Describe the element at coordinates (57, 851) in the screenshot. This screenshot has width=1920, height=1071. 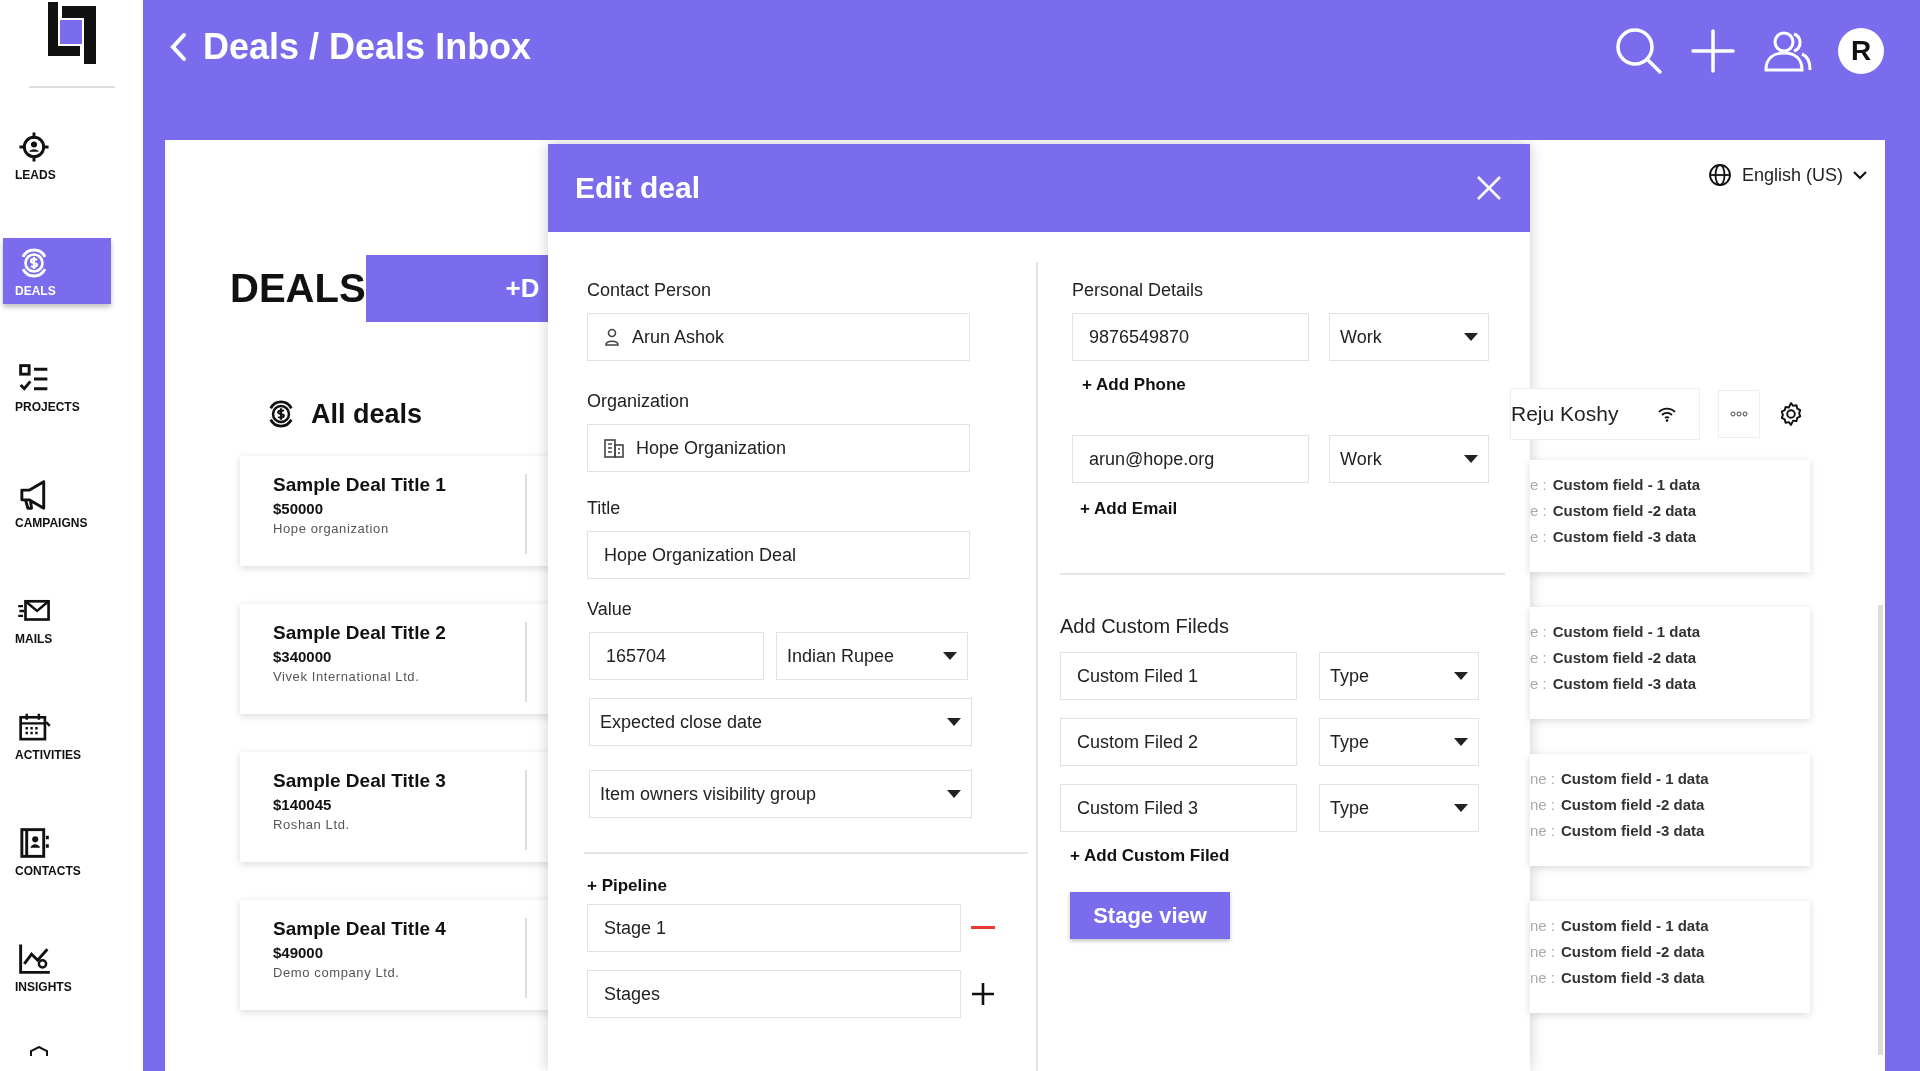
I see `sidebar-item: CONTACTS` at that location.